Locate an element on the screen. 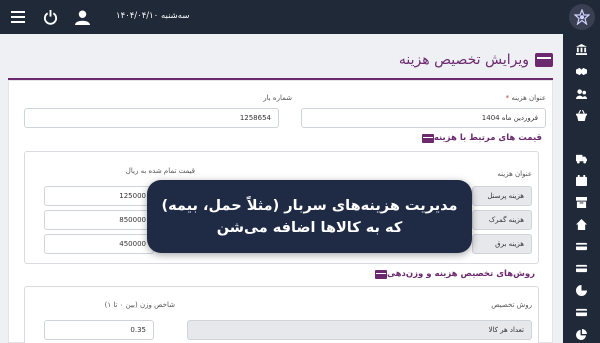 Image resolution: width=600 pixels, height=343 pixels. basket-icon is located at coordinates (581, 115).